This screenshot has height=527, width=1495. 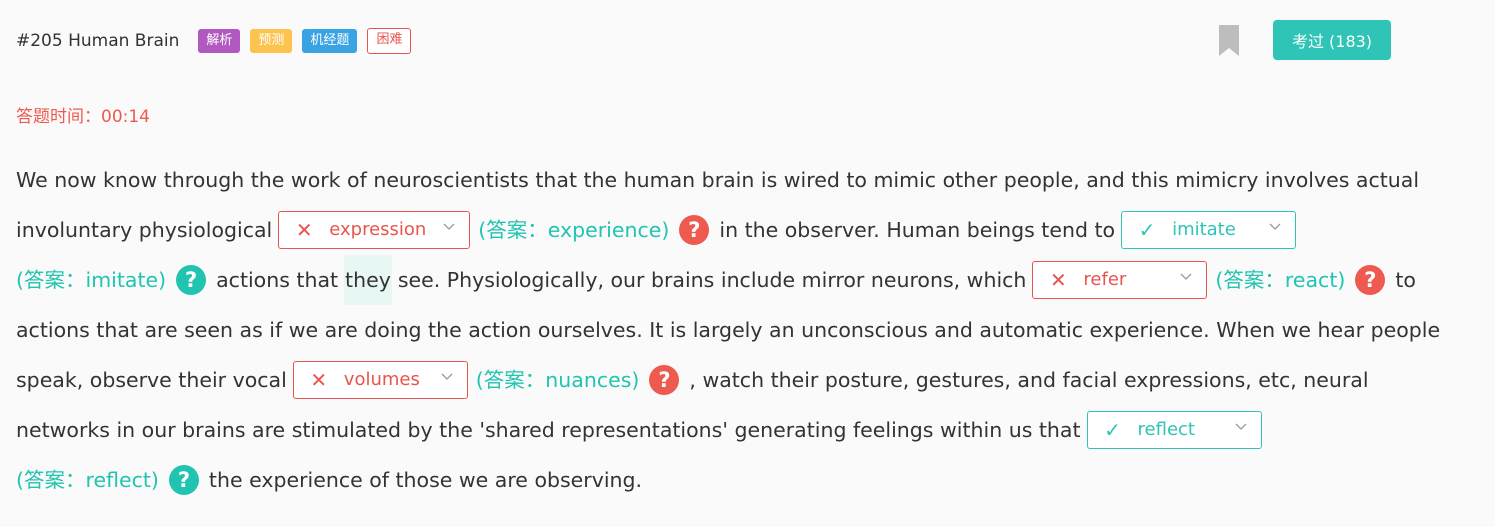 What do you see at coordinates (368, 280) in the screenshot?
I see `highlighted-word: they` at bounding box center [368, 280].